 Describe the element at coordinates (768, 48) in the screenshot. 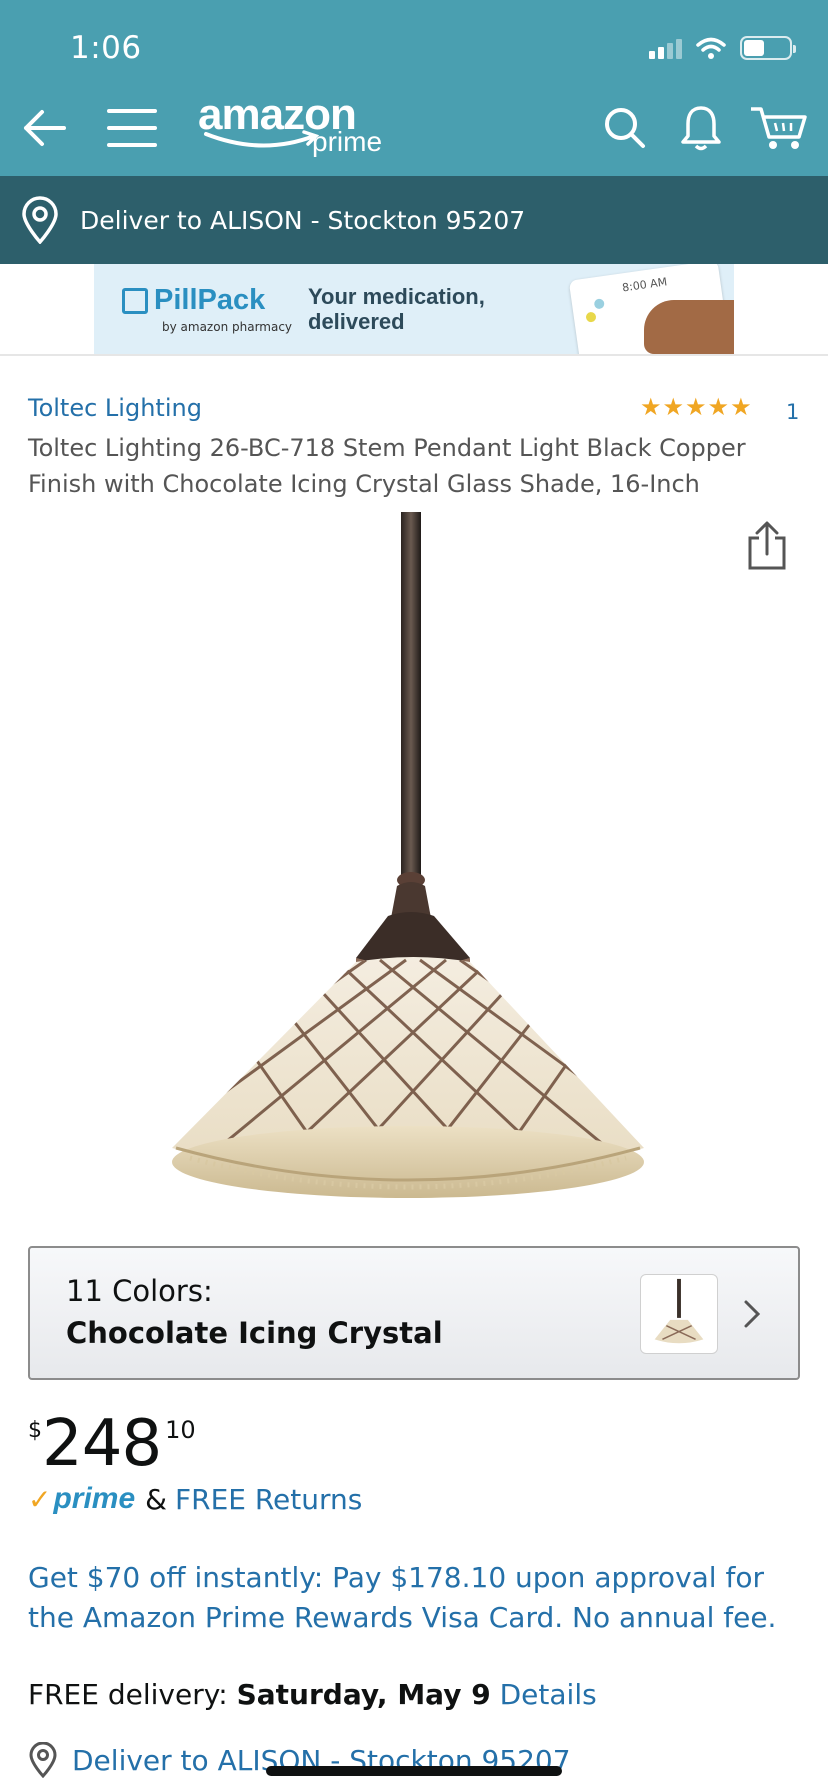

I see `battery-icon` at that location.